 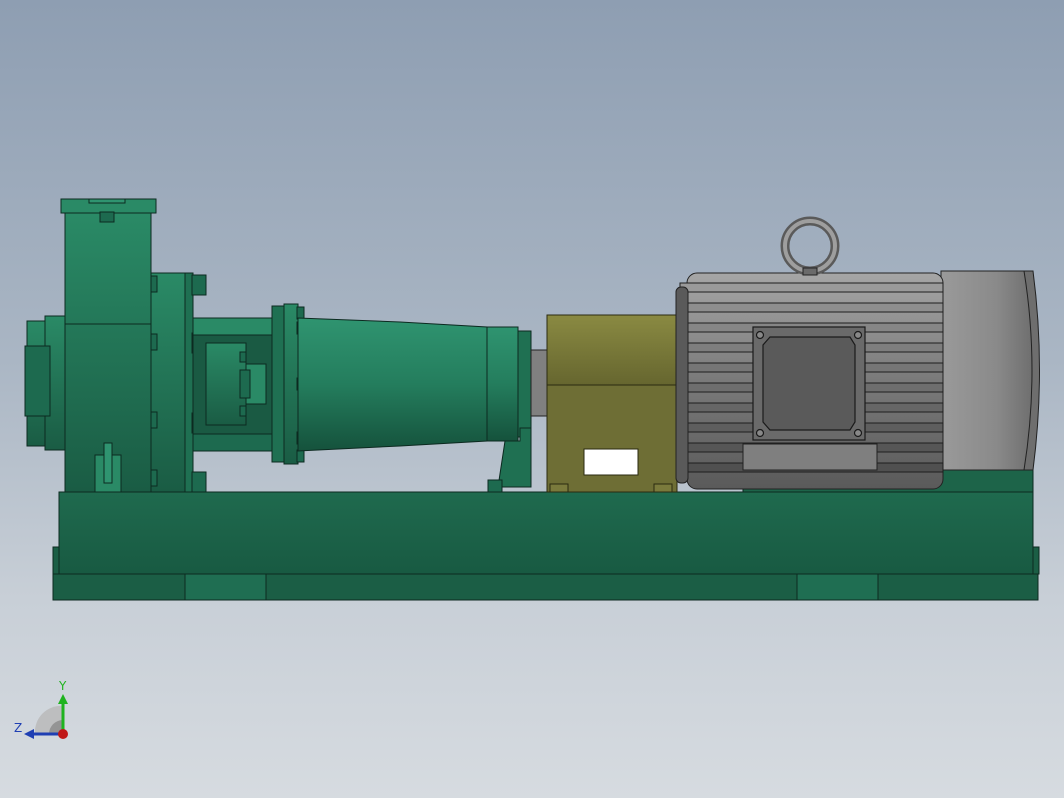 What do you see at coordinates (502, 384) in the screenshot?
I see `bearing-end-cap` at bounding box center [502, 384].